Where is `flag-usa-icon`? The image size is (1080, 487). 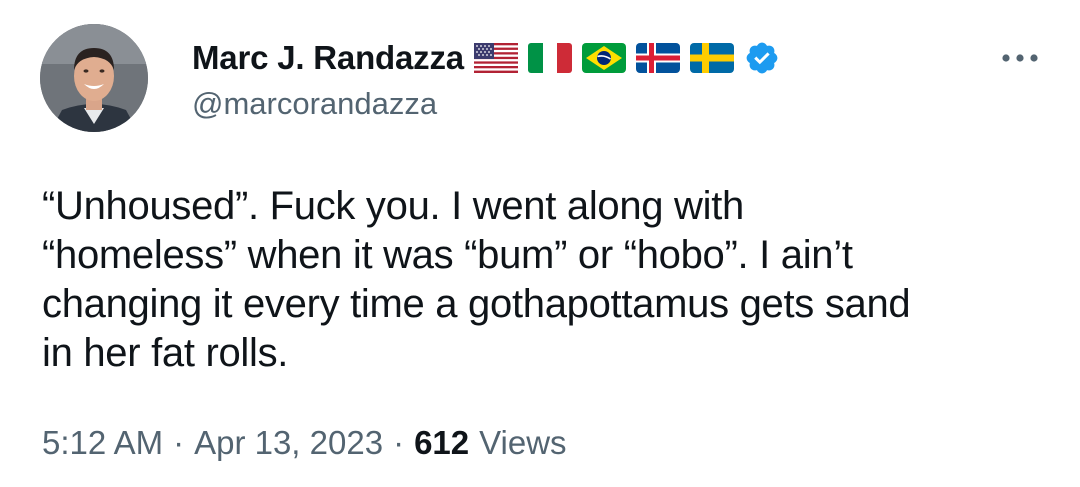
flag-usa-icon is located at coordinates (495, 58).